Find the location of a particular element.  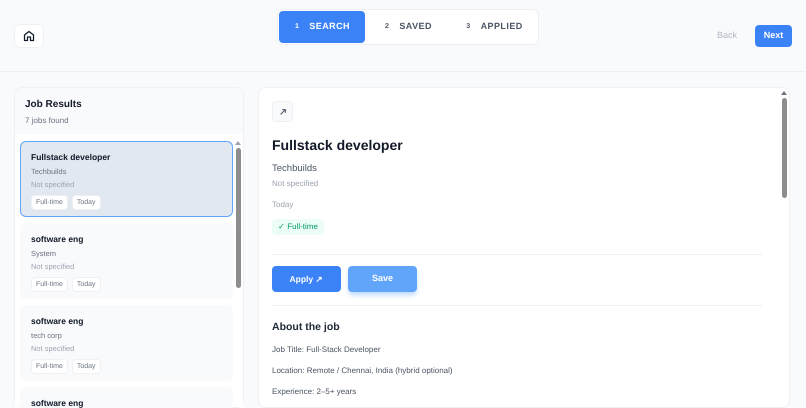

results-count: 7 jobs found is located at coordinates (47, 121).